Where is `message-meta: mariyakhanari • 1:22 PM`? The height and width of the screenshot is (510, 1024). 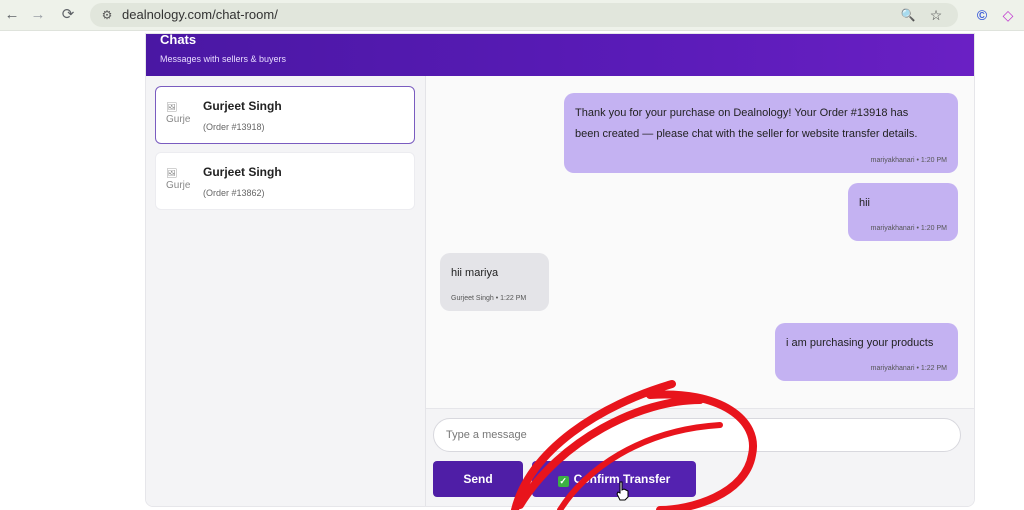 message-meta: mariyakhanari • 1:22 PM is located at coordinates (908, 368).